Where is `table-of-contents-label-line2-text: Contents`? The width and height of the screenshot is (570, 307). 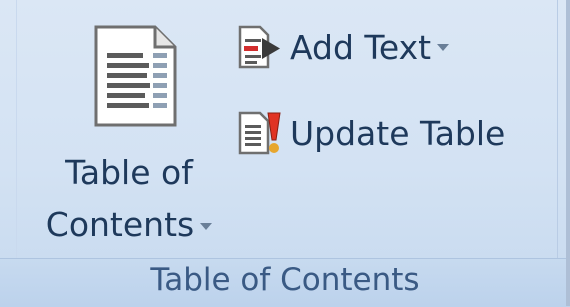 table-of-contents-label-line2-text: Contents is located at coordinates (120, 224).